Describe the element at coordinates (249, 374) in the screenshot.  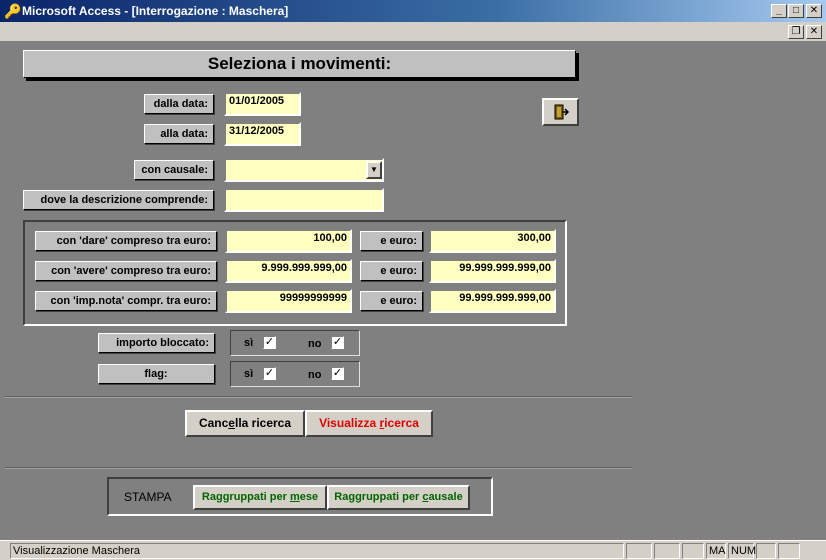
I see `flag-si-label: sì` at that location.